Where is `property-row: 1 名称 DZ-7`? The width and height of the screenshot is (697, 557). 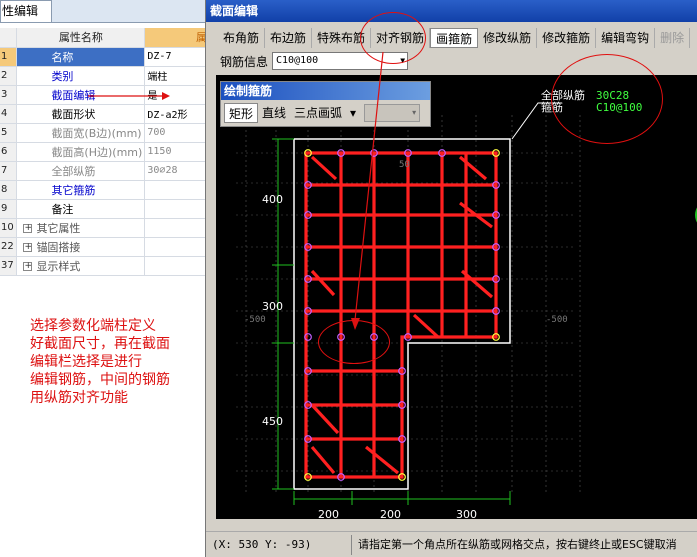 property-row: 1 名称 DZ-7 is located at coordinates (105, 57).